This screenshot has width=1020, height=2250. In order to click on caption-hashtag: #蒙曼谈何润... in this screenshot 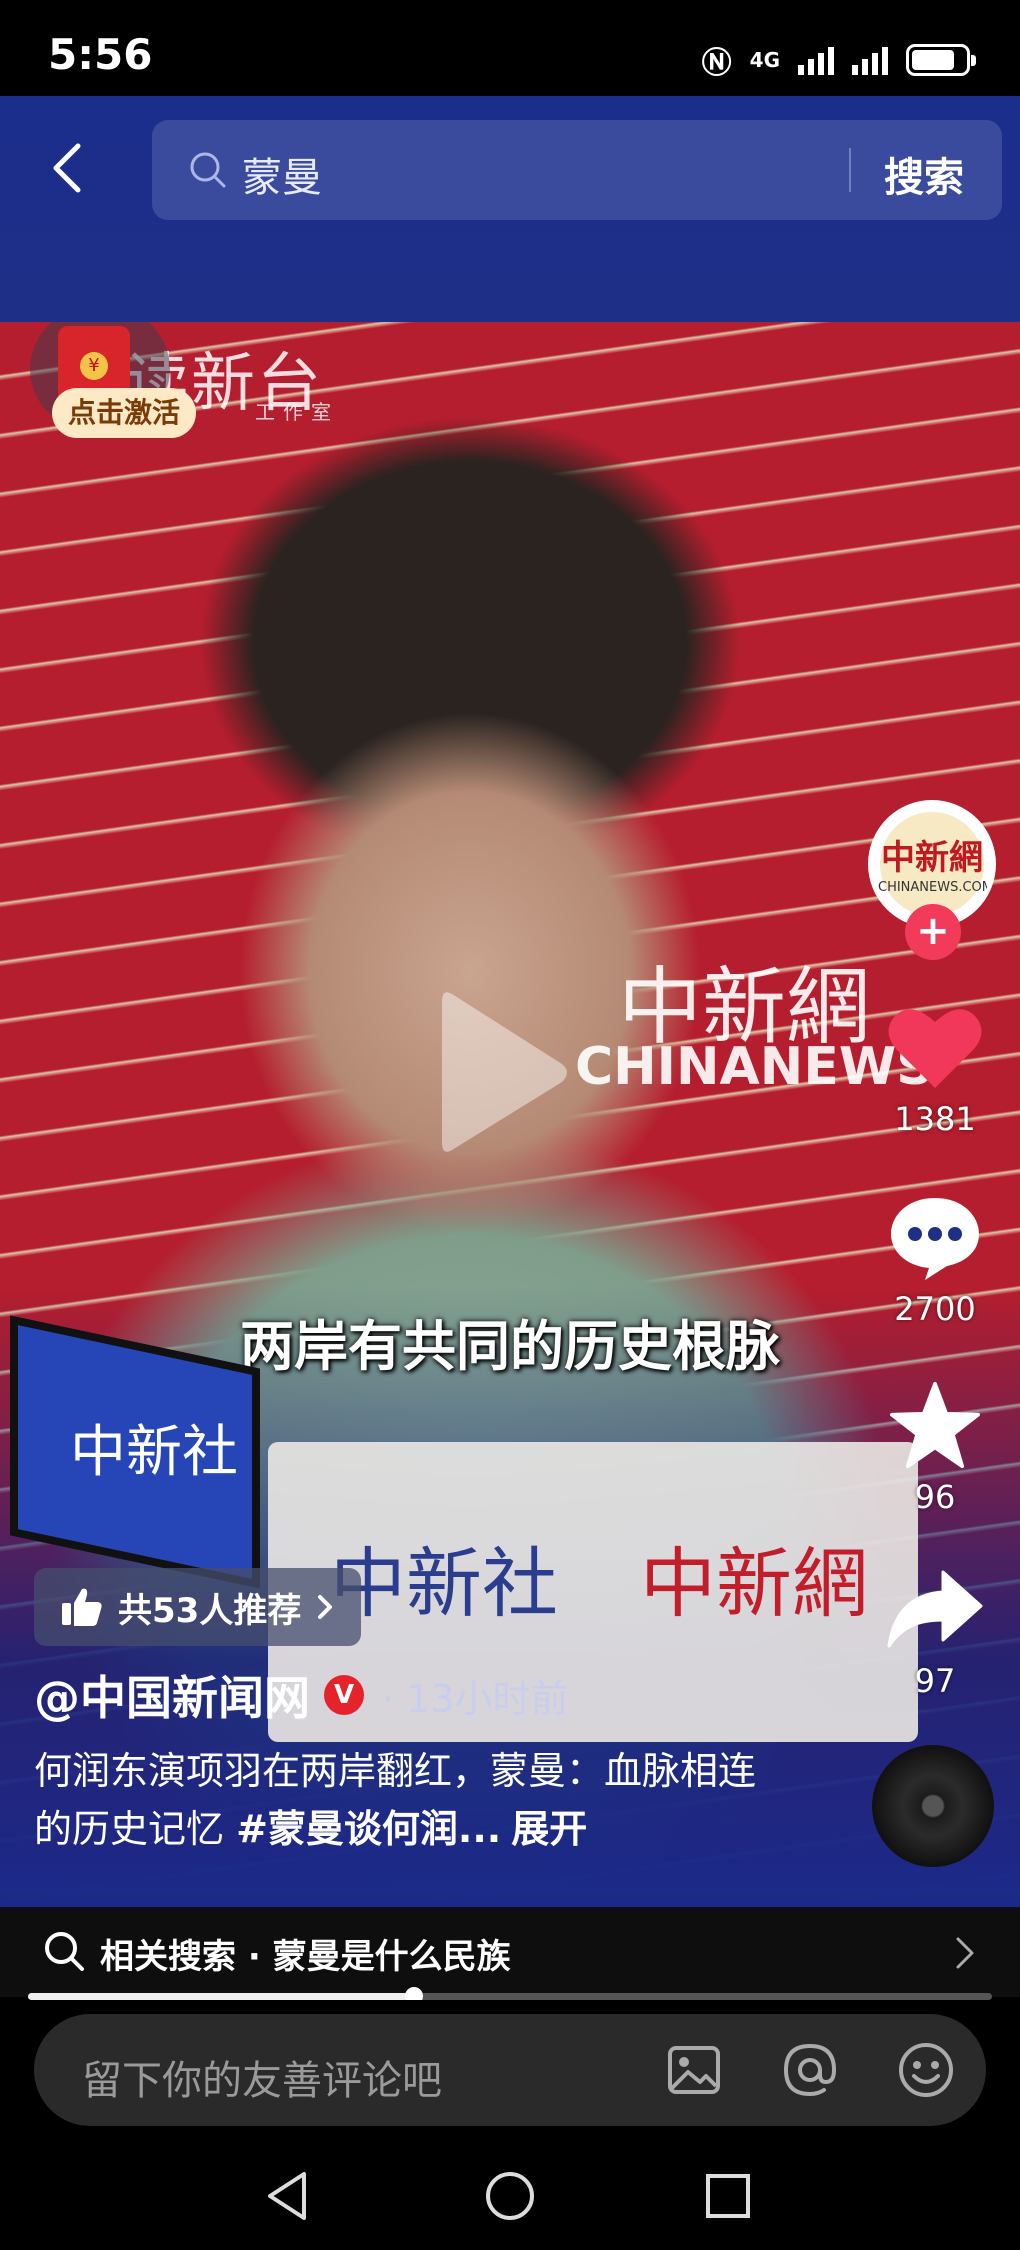, I will do `click(368, 1829)`.